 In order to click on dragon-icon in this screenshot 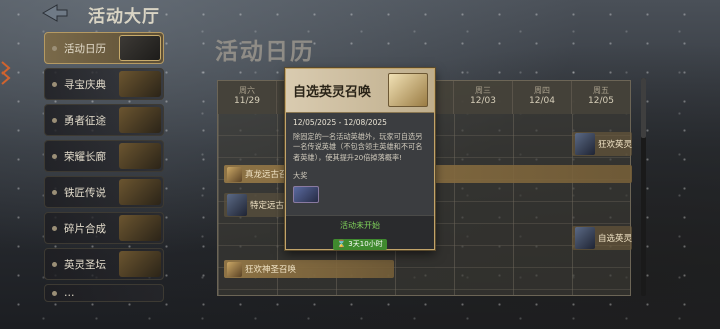, I will do `click(234, 174)`.